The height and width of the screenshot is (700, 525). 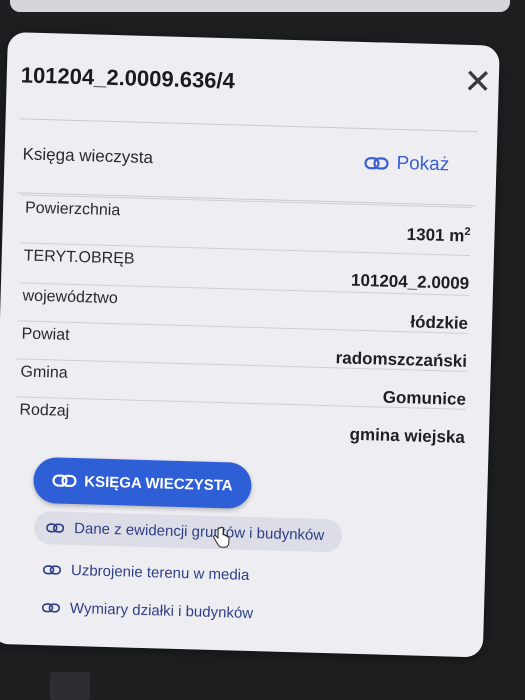 What do you see at coordinates (221, 537) in the screenshot?
I see `hand-cursor-icon` at bounding box center [221, 537].